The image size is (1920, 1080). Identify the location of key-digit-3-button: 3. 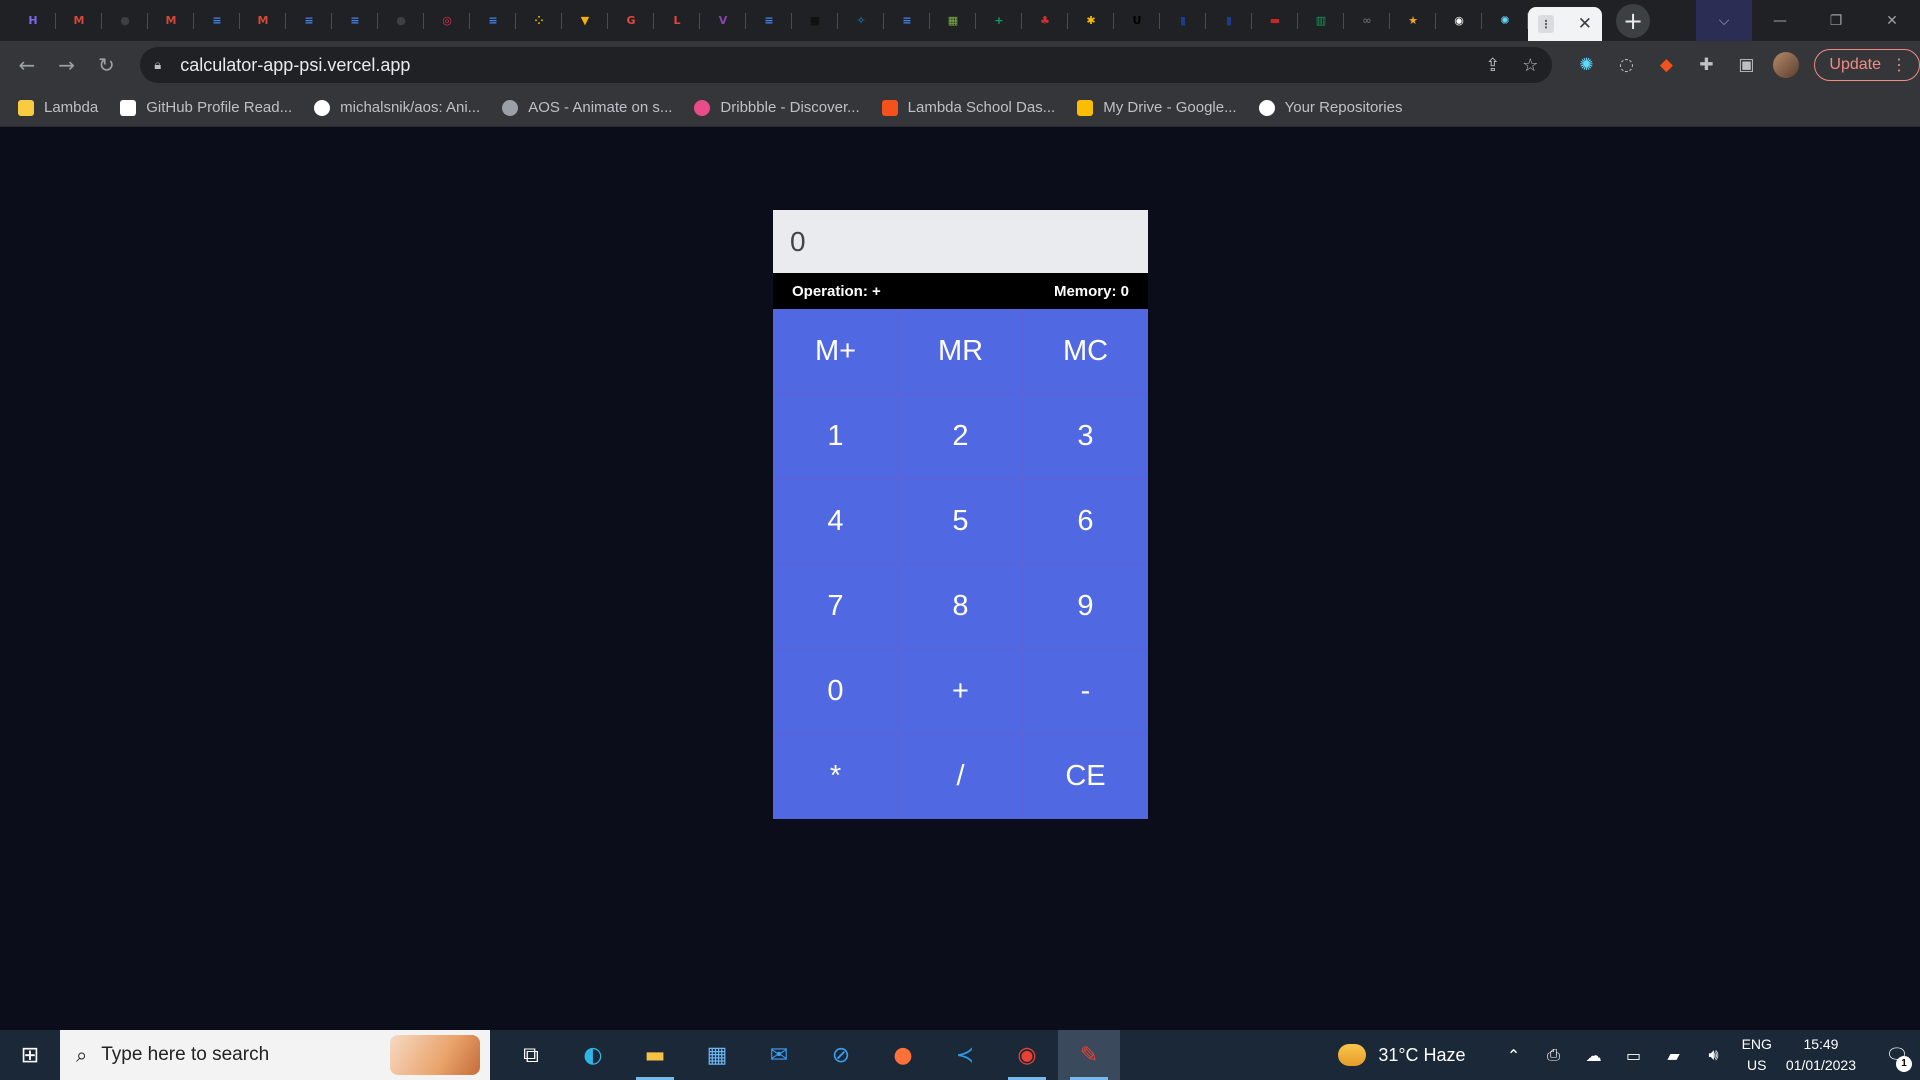
(1085, 436).